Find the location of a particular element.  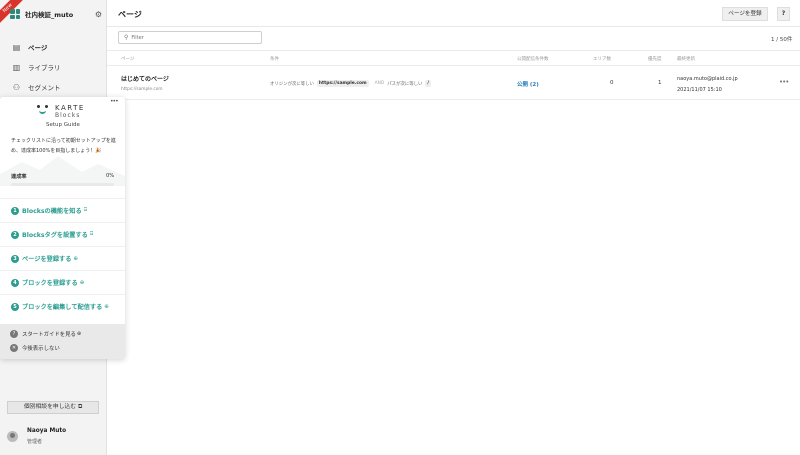

column-priority: 優先度 is located at coordinates (655, 59).